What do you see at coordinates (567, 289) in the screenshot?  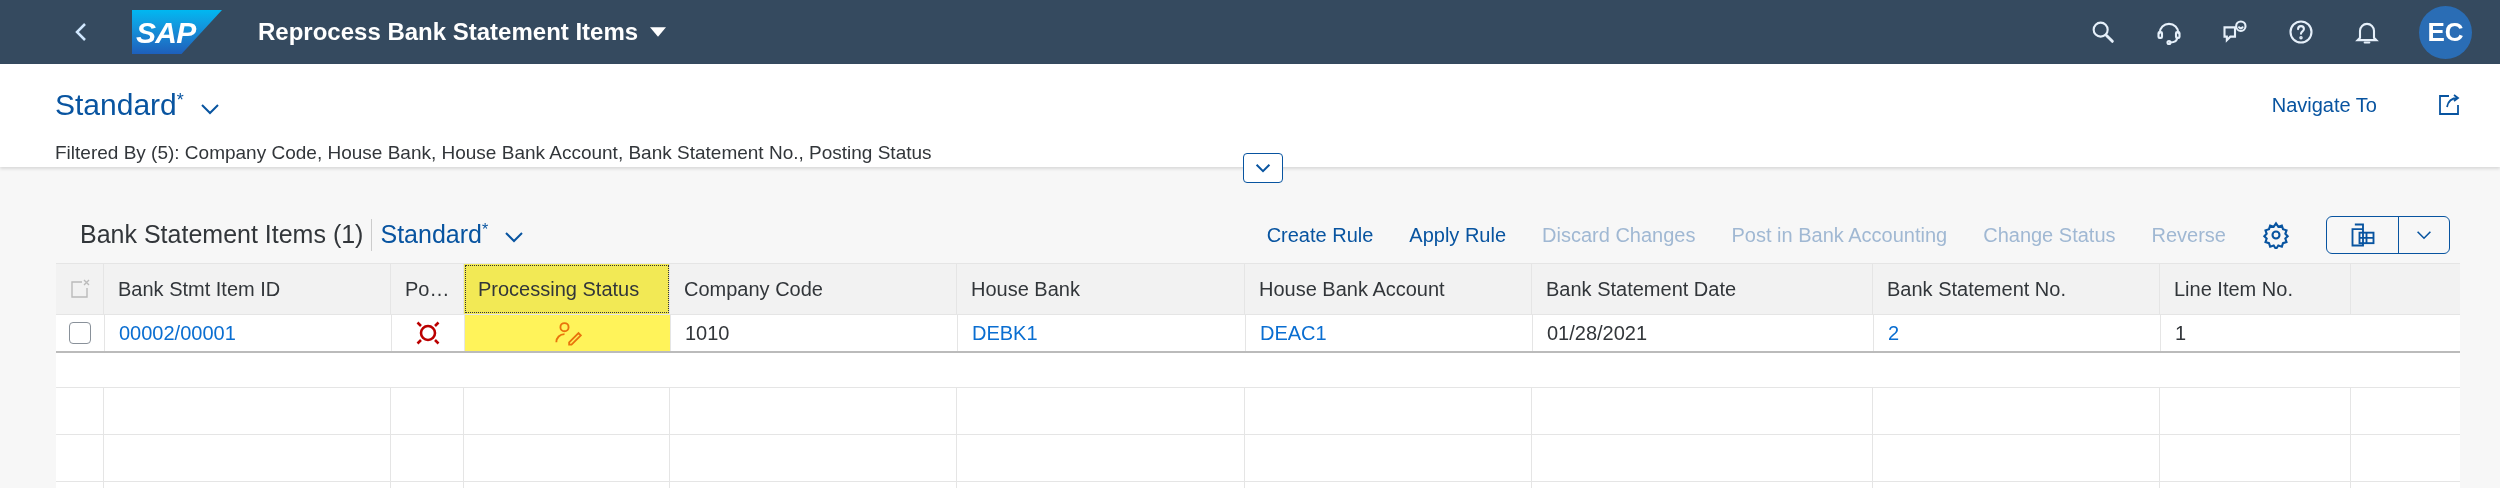 I see `column-header: Processing Status` at bounding box center [567, 289].